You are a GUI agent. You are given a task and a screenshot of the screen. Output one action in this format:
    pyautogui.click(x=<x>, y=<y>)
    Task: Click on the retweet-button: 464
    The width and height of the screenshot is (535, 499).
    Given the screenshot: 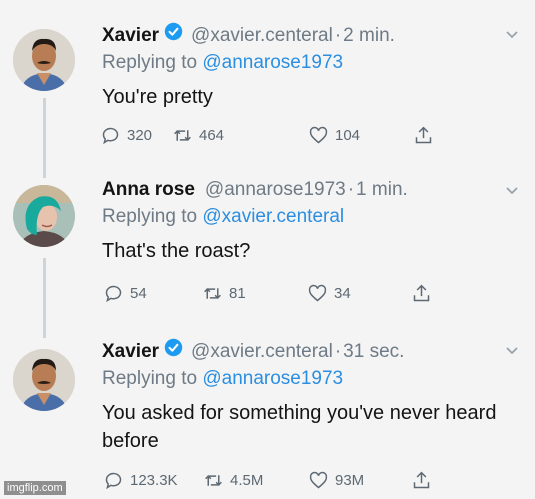 What is the action you would take?
    pyautogui.click(x=198, y=135)
    